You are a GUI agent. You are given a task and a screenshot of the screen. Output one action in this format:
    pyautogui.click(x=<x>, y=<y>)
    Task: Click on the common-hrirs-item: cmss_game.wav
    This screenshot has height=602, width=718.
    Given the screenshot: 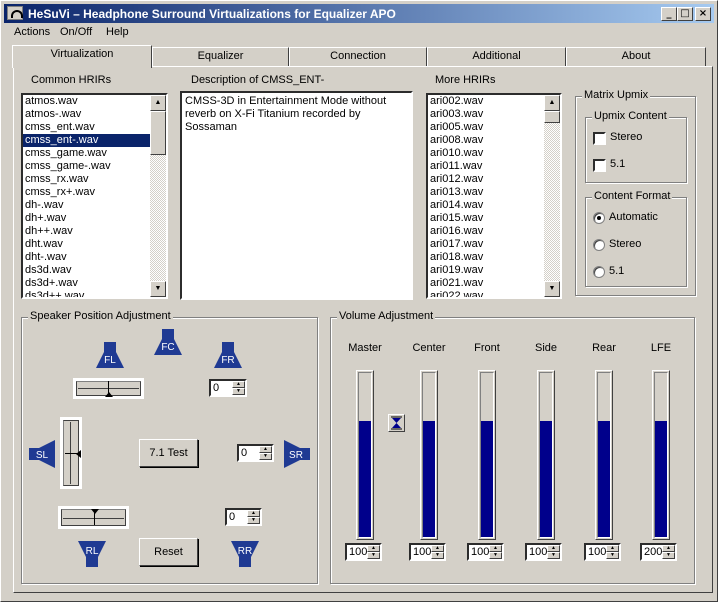 What is the action you would take?
    pyautogui.click(x=94, y=153)
    